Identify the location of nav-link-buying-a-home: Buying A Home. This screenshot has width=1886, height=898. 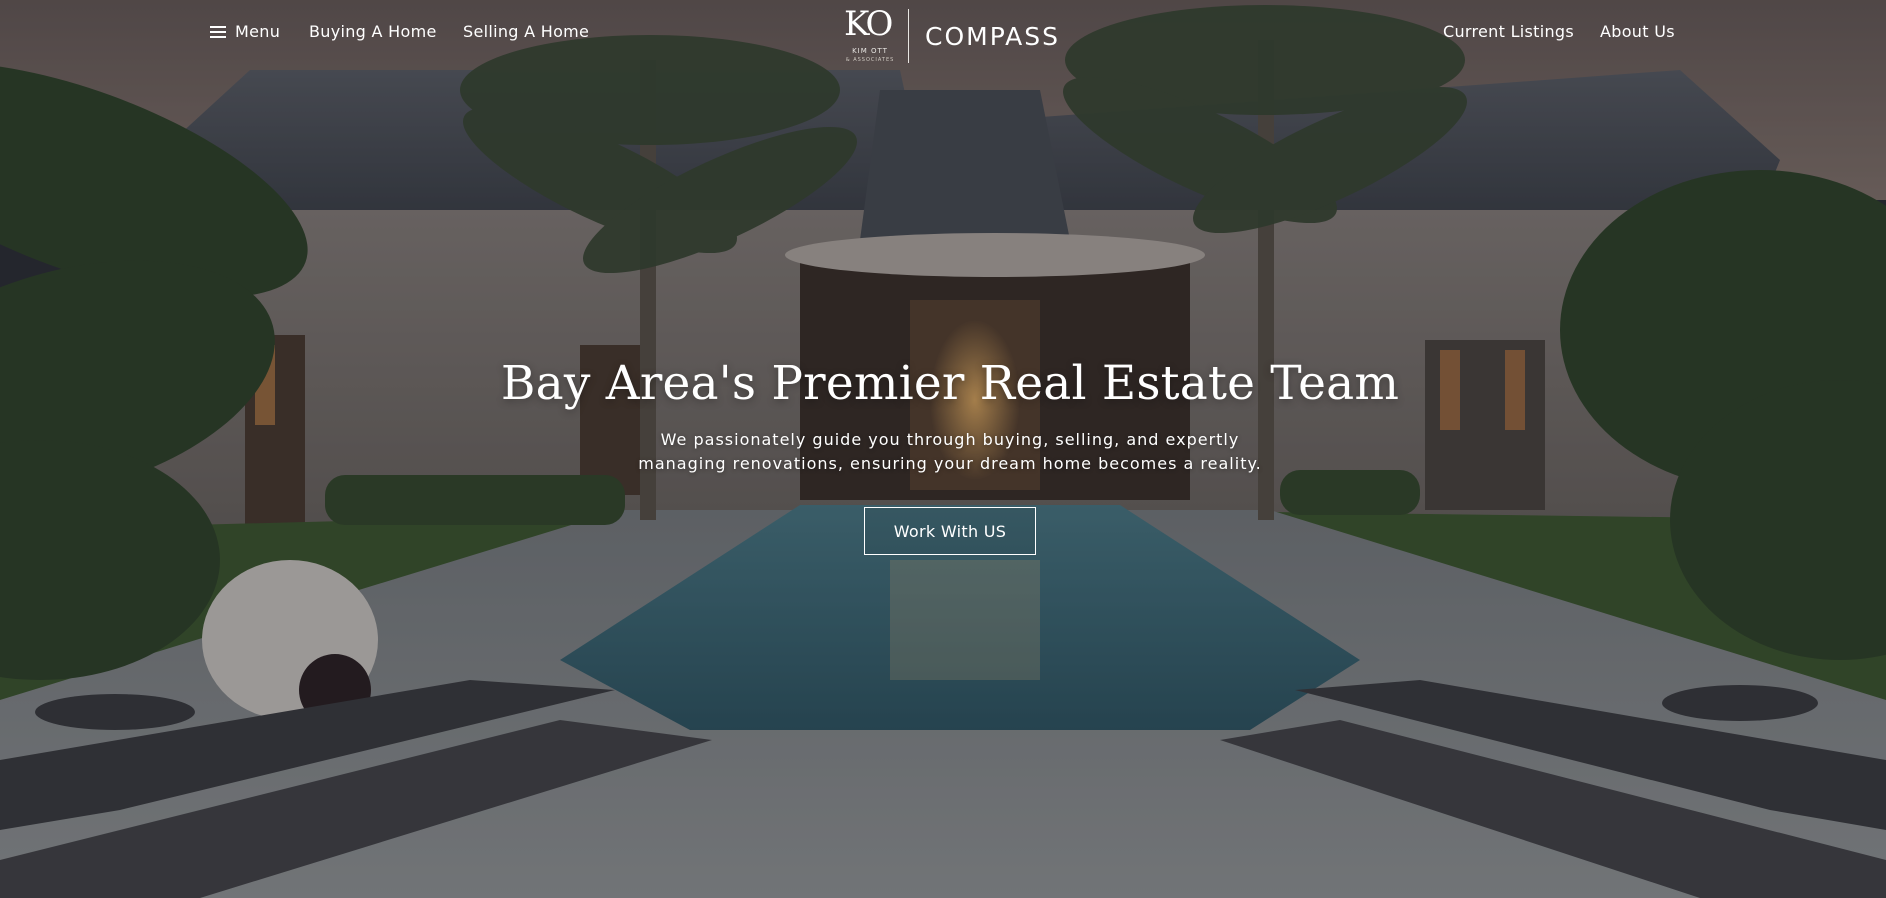
(373, 31).